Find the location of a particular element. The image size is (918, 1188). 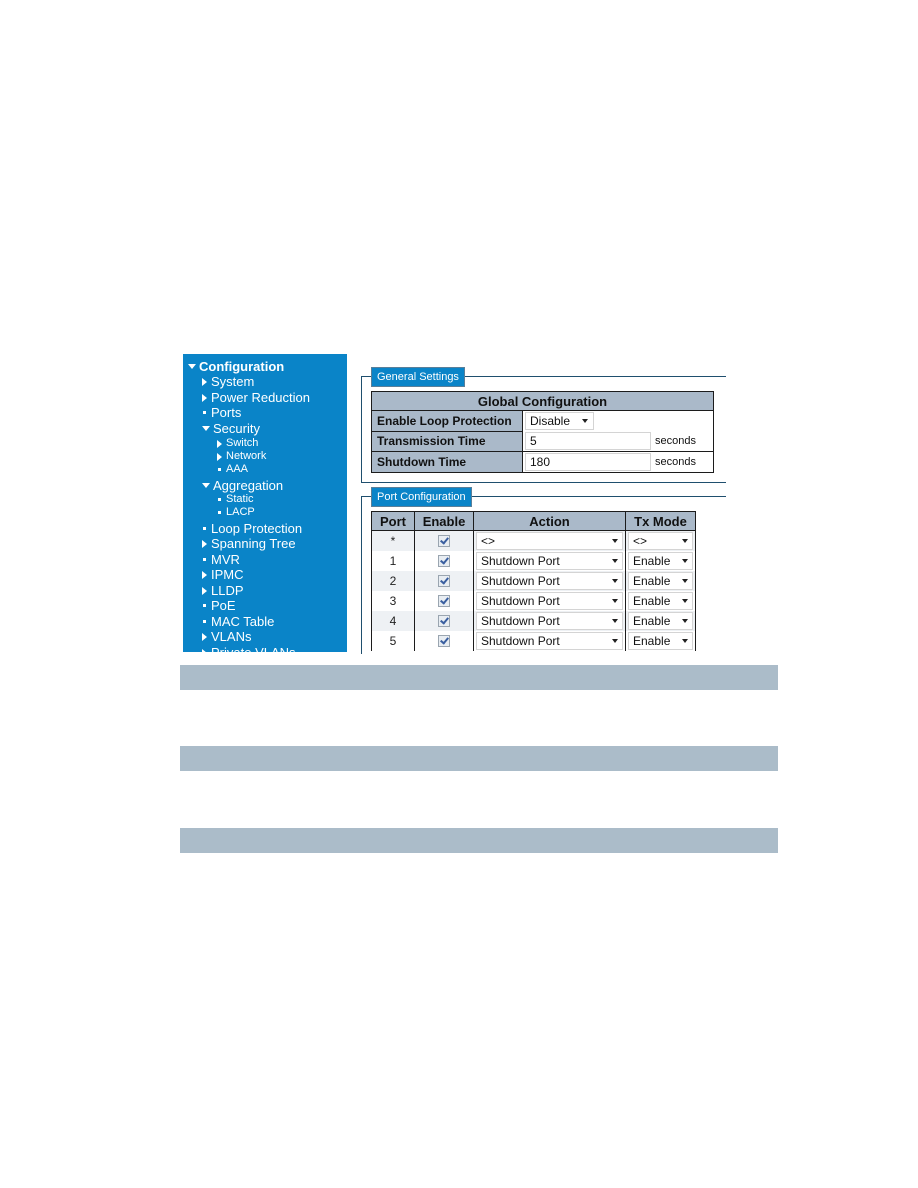

sidebar-item-private-vlans: Private VLANs is located at coordinates (249, 648).